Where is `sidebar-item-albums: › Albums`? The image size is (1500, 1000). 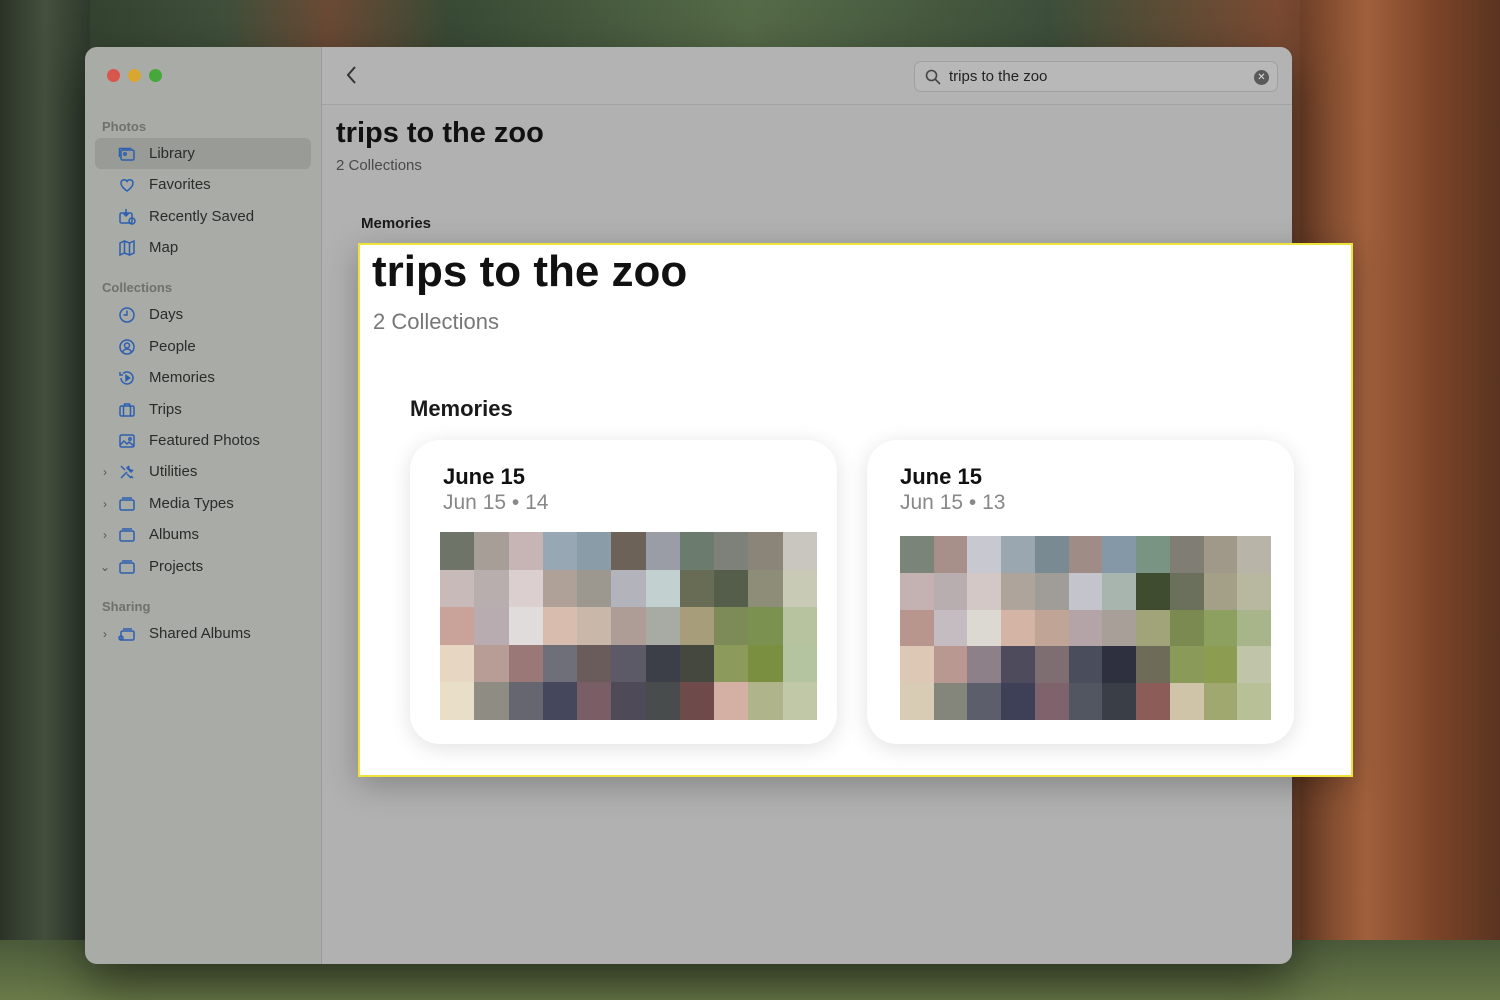 sidebar-item-albums: › Albums is located at coordinates (203, 534).